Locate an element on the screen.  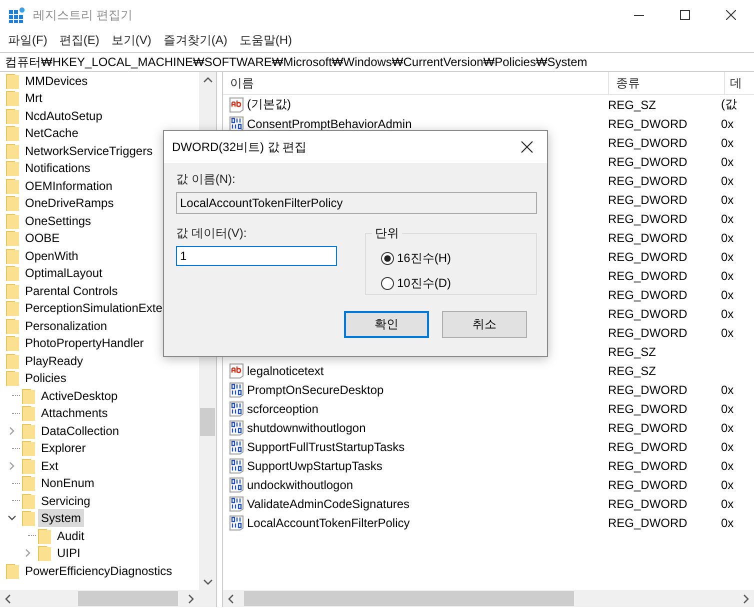
tree-item: Servicing is located at coordinates (66, 501).